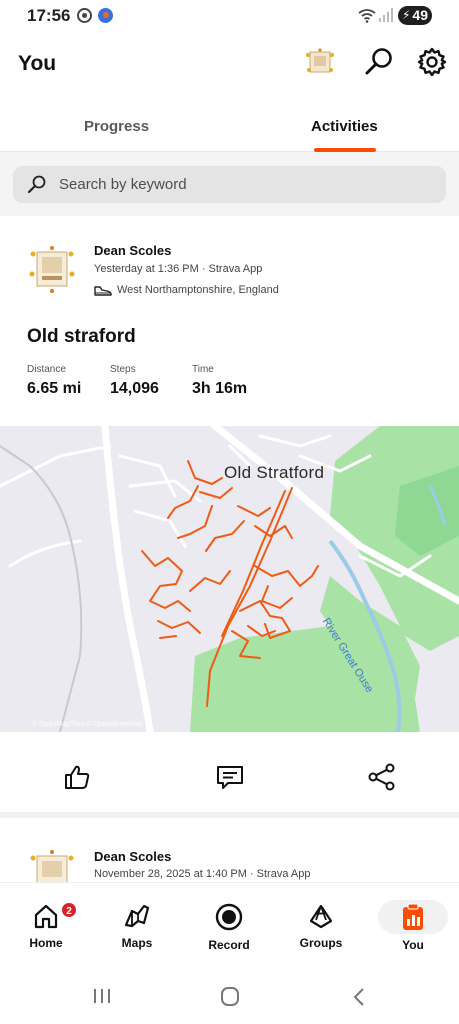 This screenshot has width=459, height=1024. I want to click on search-area: Search by keyword, so click(229, 184).